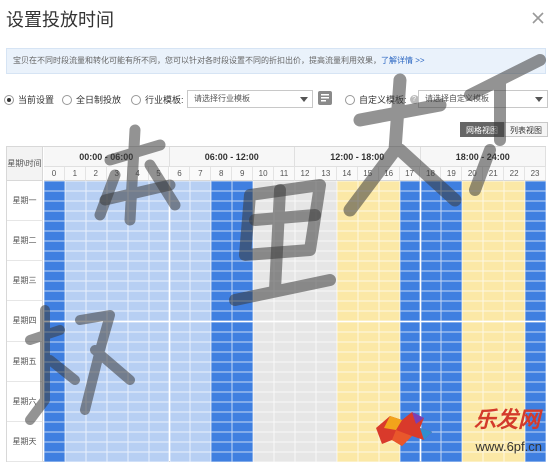 This screenshot has height=464, width=554. Describe the element at coordinates (96, 174) in the screenshot. I see `hour-header: 2` at that location.